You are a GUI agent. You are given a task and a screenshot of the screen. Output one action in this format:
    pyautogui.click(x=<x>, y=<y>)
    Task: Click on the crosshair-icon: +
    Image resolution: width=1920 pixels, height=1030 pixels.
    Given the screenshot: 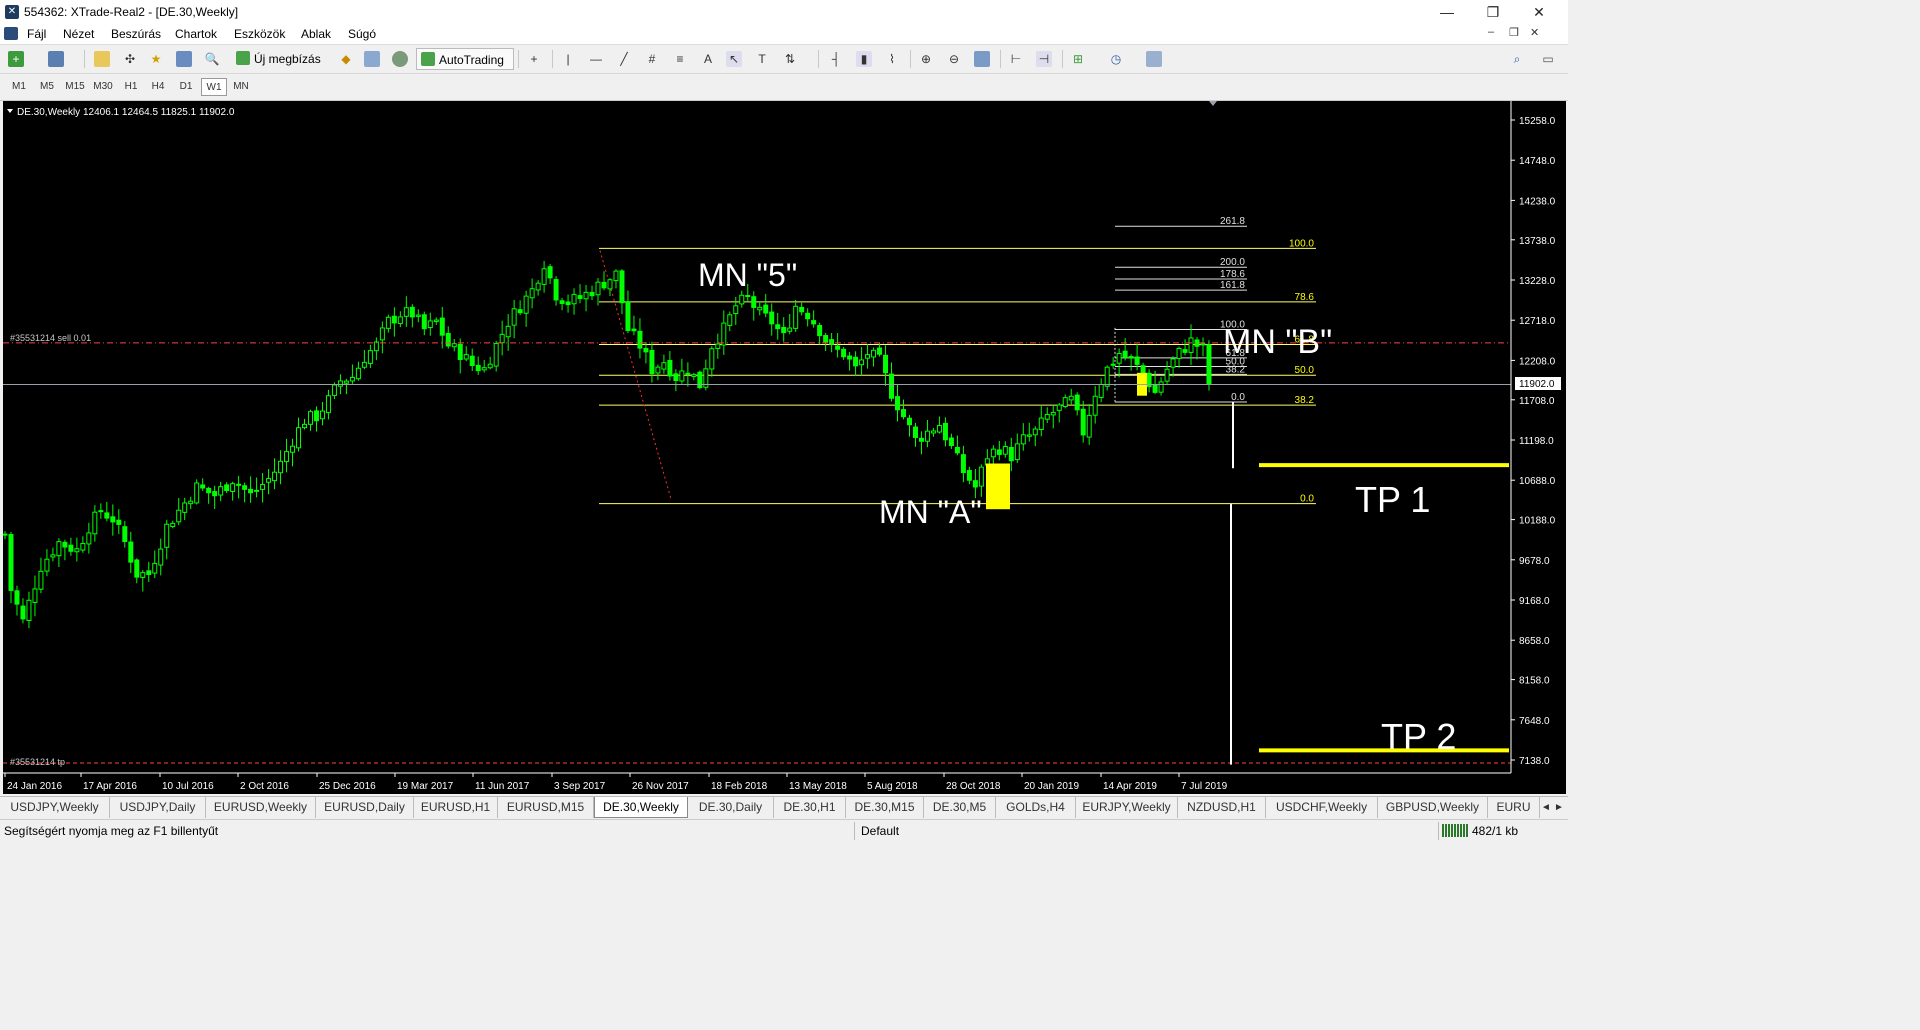 What is the action you would take?
    pyautogui.click(x=534, y=59)
    